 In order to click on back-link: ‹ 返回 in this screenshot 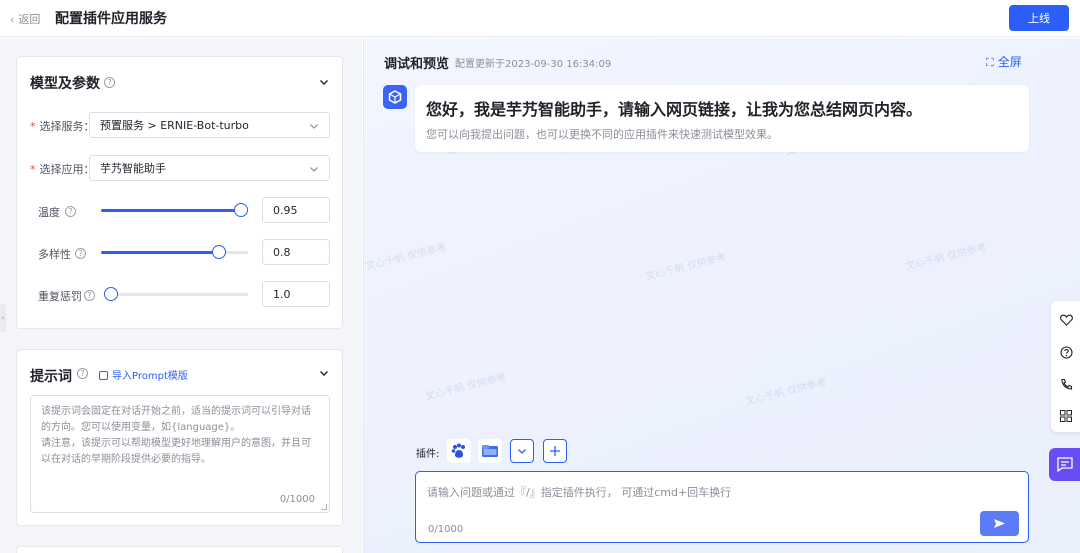, I will do `click(25, 19)`.